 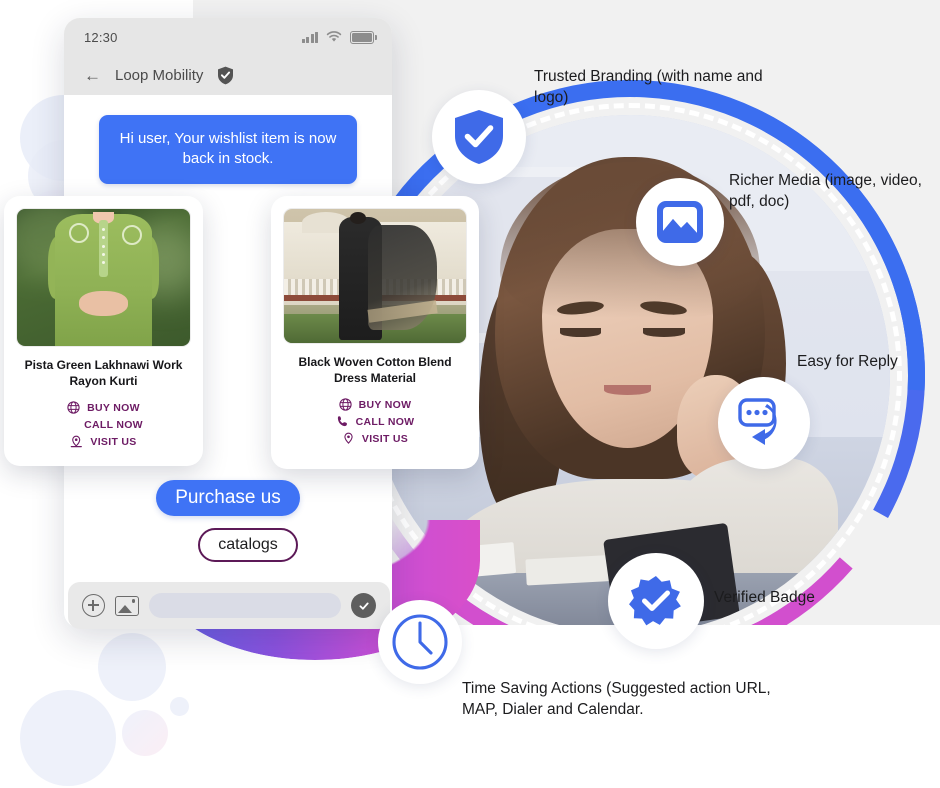 I want to click on status-time: 12:30, so click(x=101, y=37).